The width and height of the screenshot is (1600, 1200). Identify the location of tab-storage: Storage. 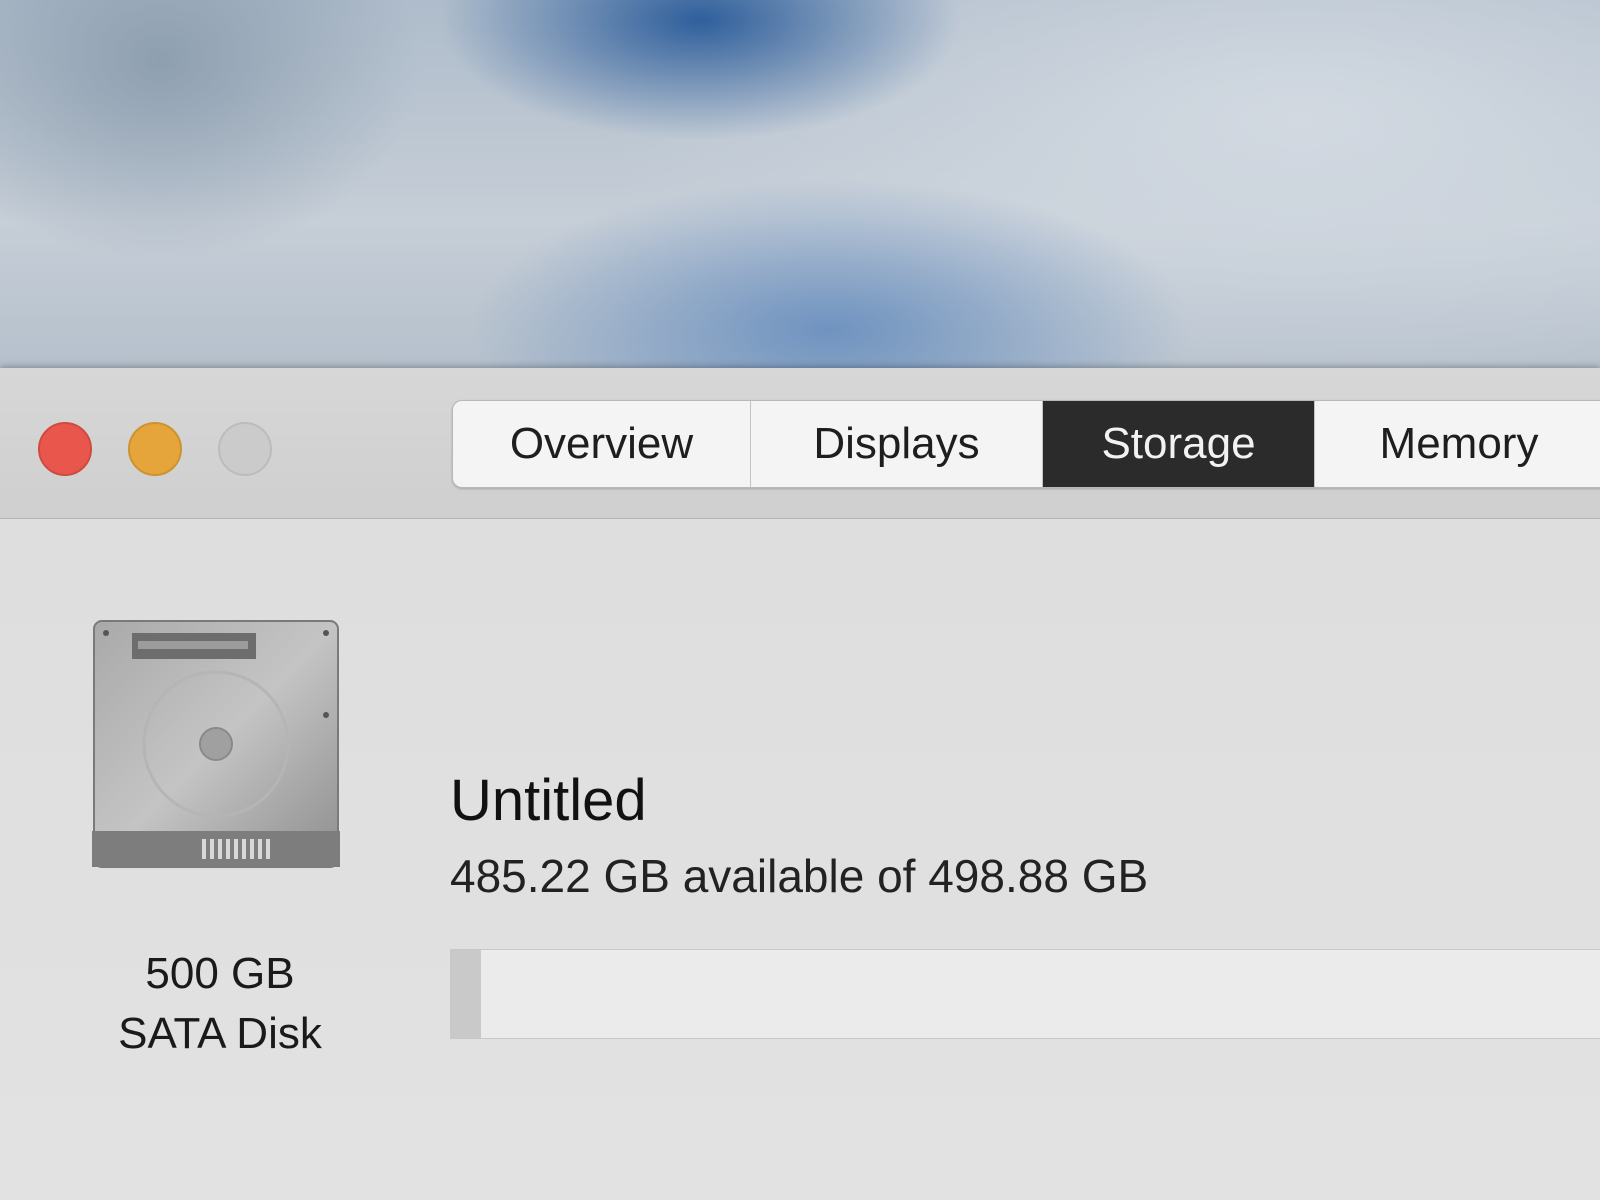
(1179, 444).